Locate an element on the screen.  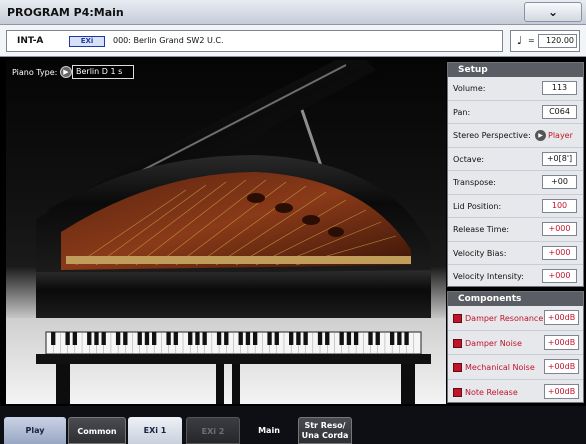
component-row-damper-noise: Damper Noise +00dB is located at coordinates (515, 343).